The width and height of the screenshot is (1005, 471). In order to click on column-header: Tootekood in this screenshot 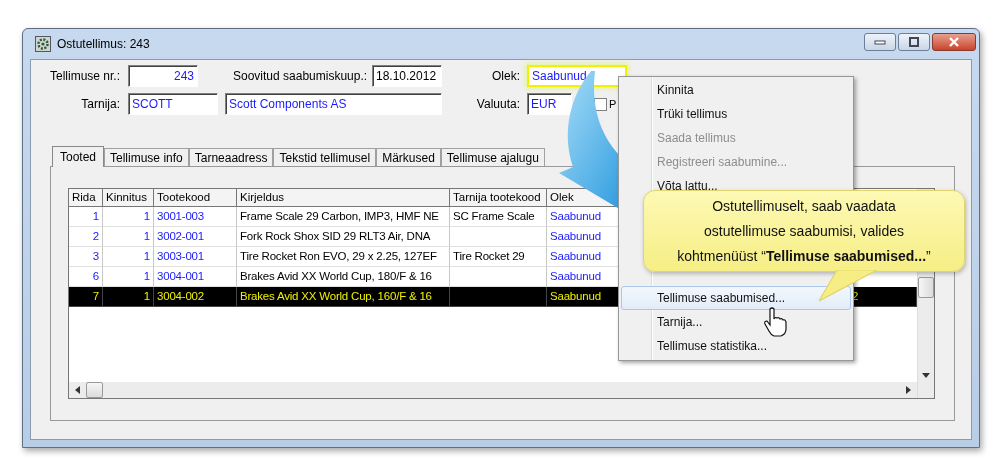, I will do `click(195, 198)`.